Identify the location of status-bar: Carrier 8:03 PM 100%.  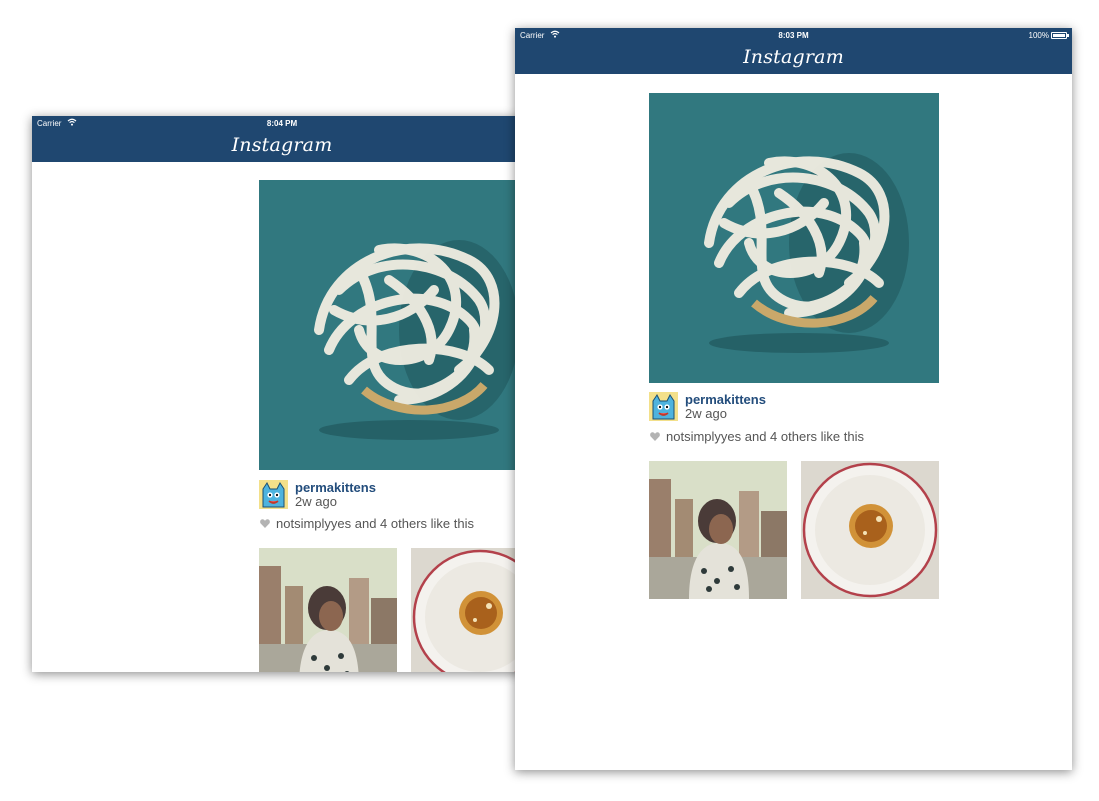
(793, 36).